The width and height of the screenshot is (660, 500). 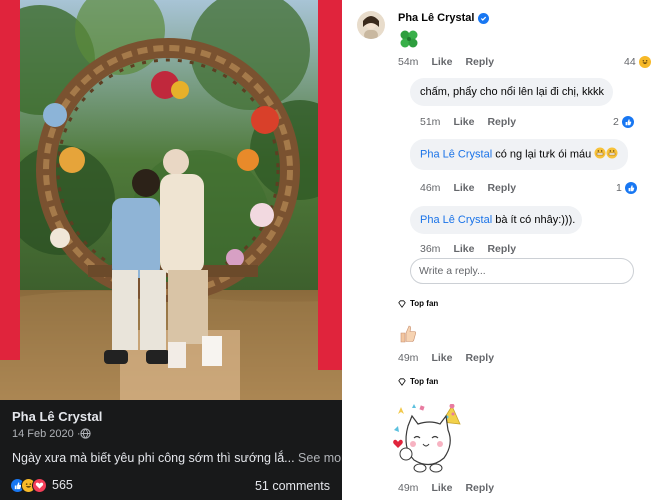 What do you see at coordinates (427, 438) in the screenshot?
I see `cat-sticker` at bounding box center [427, 438].